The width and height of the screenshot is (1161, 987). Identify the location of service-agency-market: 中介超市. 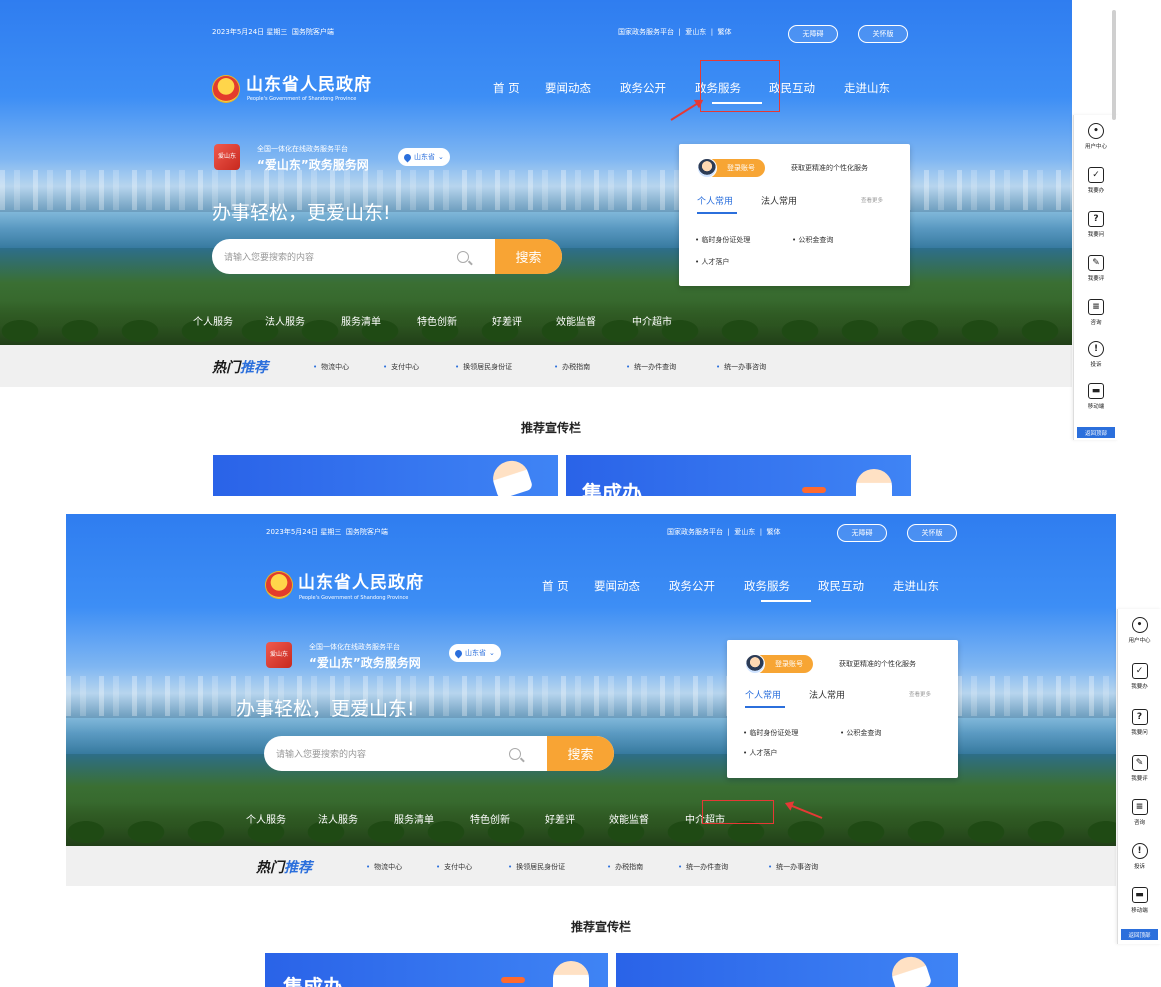
(662, 320).